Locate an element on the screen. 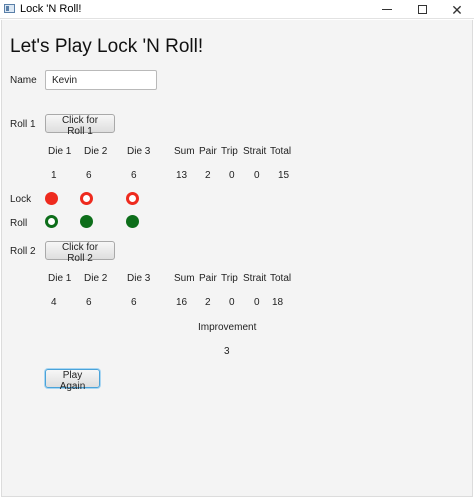 Image resolution: width=474 pixels, height=498 pixels. app-window-icon is located at coordinates (9, 8).